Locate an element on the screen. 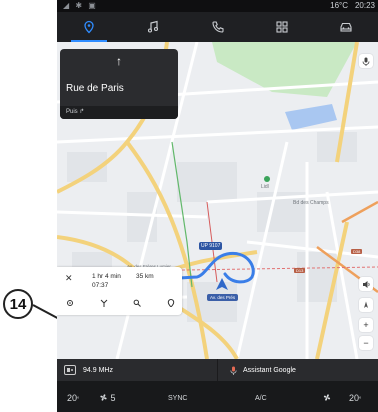 The width and height of the screenshot is (378, 412). settings-icon is located at coordinates (70, 303).